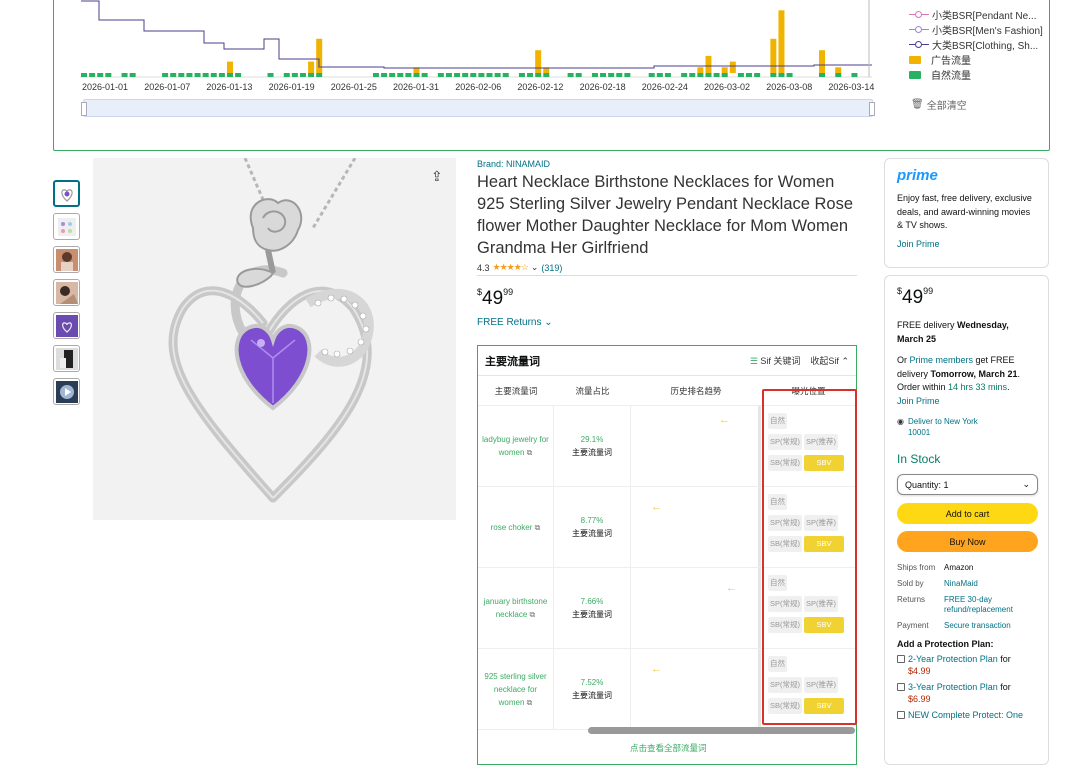  I want to click on info-value: FREE 30-day refund/replacement, so click(990, 605).